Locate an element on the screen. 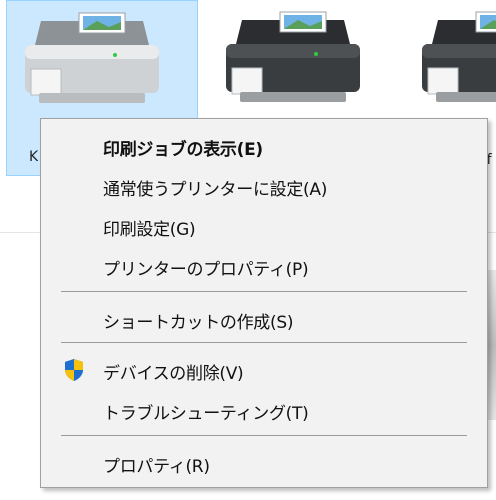 The width and height of the screenshot is (496, 500). menu-item-properties: プロパティ(R) is located at coordinates (264, 461).